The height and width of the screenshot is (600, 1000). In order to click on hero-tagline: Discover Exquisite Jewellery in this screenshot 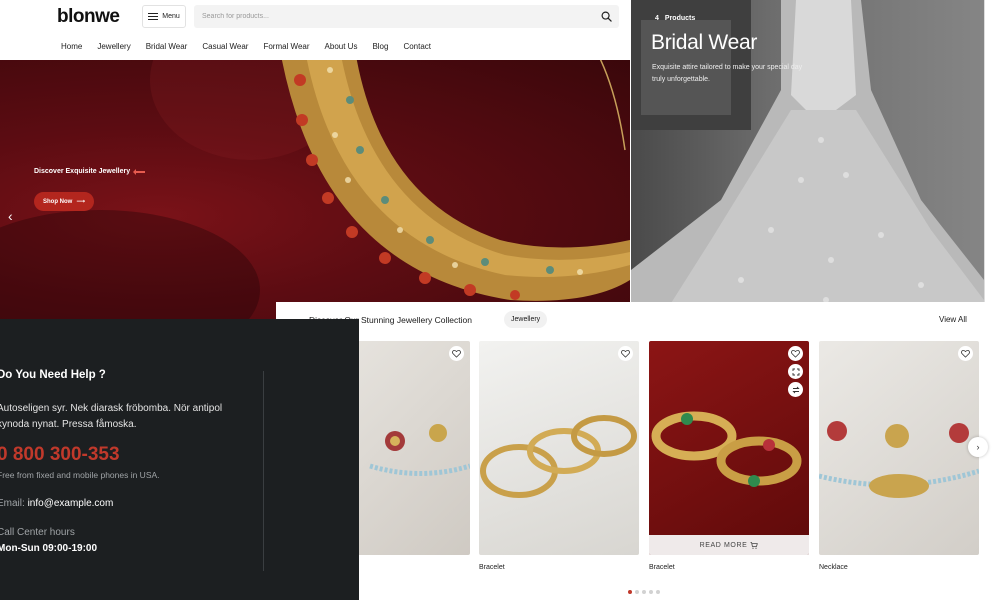, I will do `click(90, 171)`.